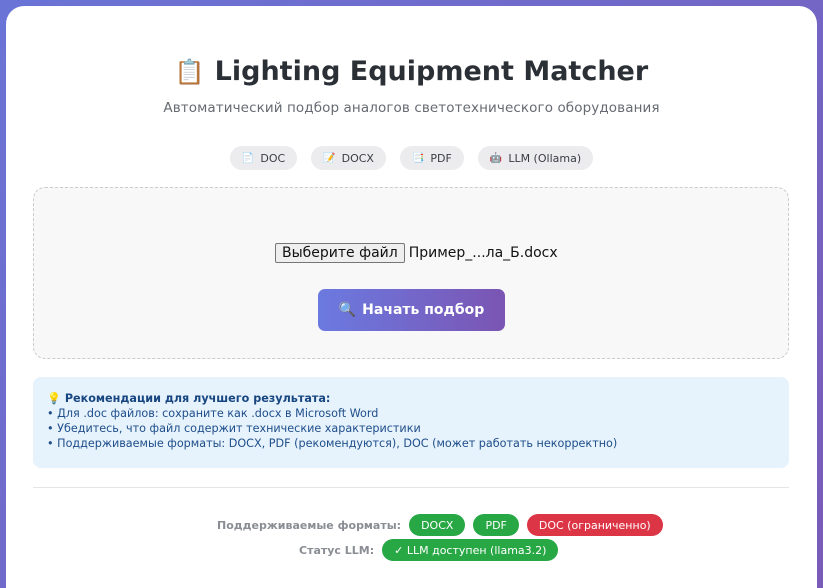 The width and height of the screenshot is (823, 588). Describe the element at coordinates (54, 398) in the screenshot. I see `lightbulb-icon: 💡` at that location.